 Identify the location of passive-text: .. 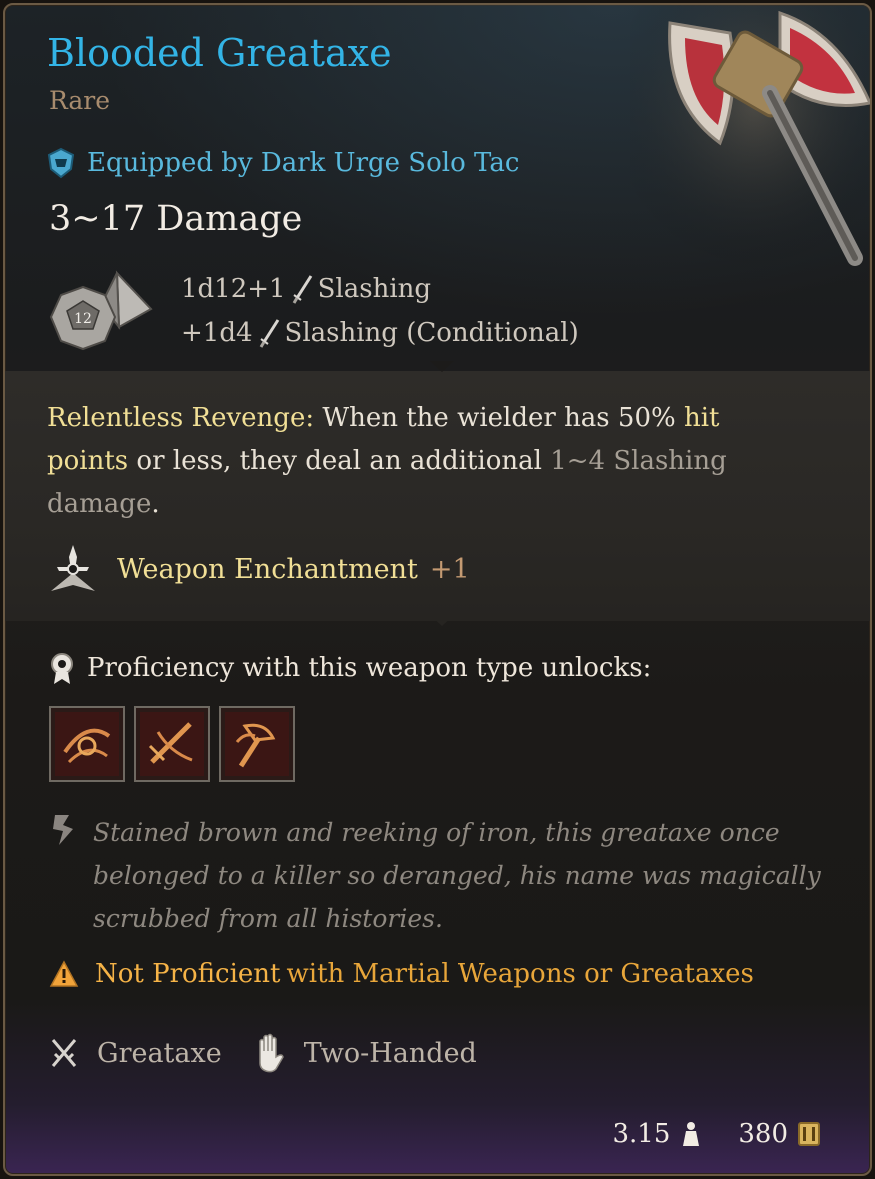
(155, 504).